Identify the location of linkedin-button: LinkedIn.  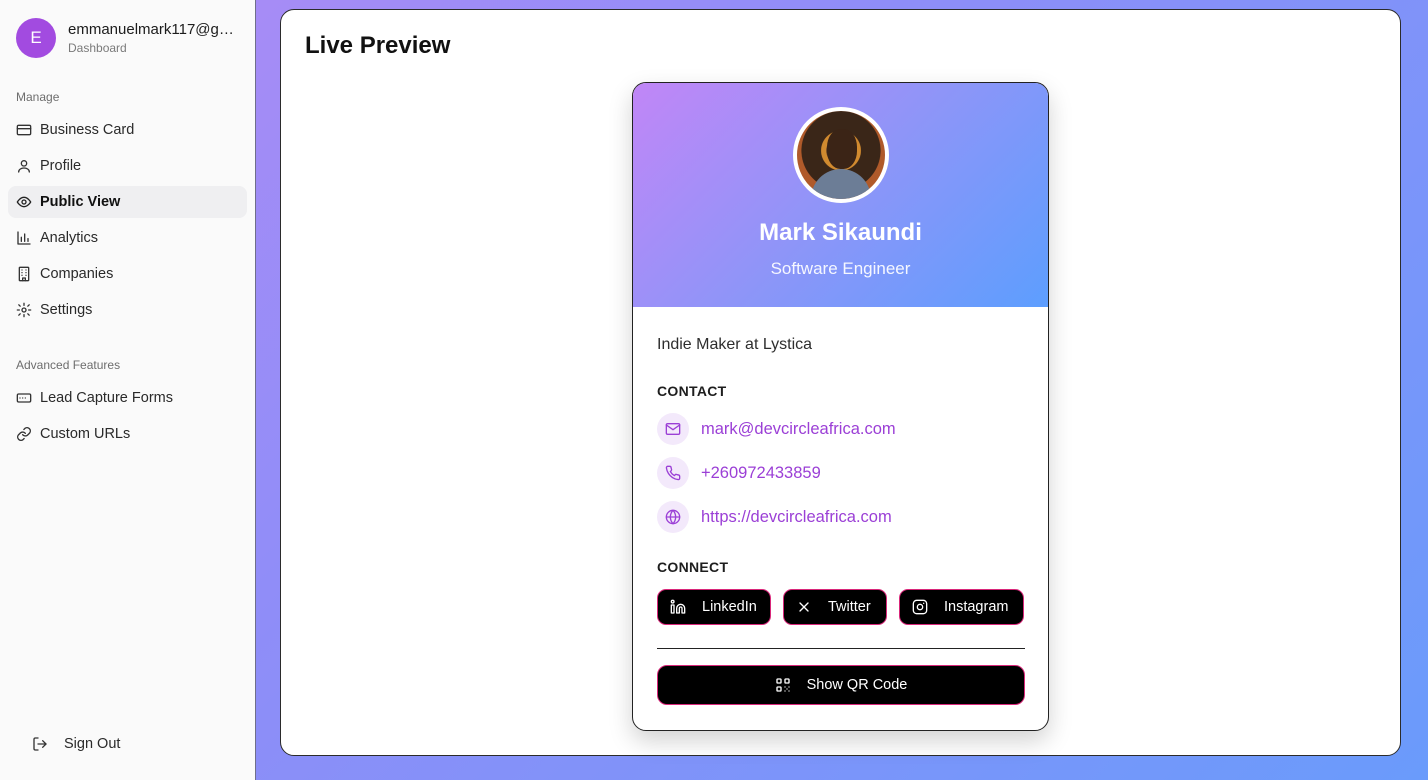
(714, 607).